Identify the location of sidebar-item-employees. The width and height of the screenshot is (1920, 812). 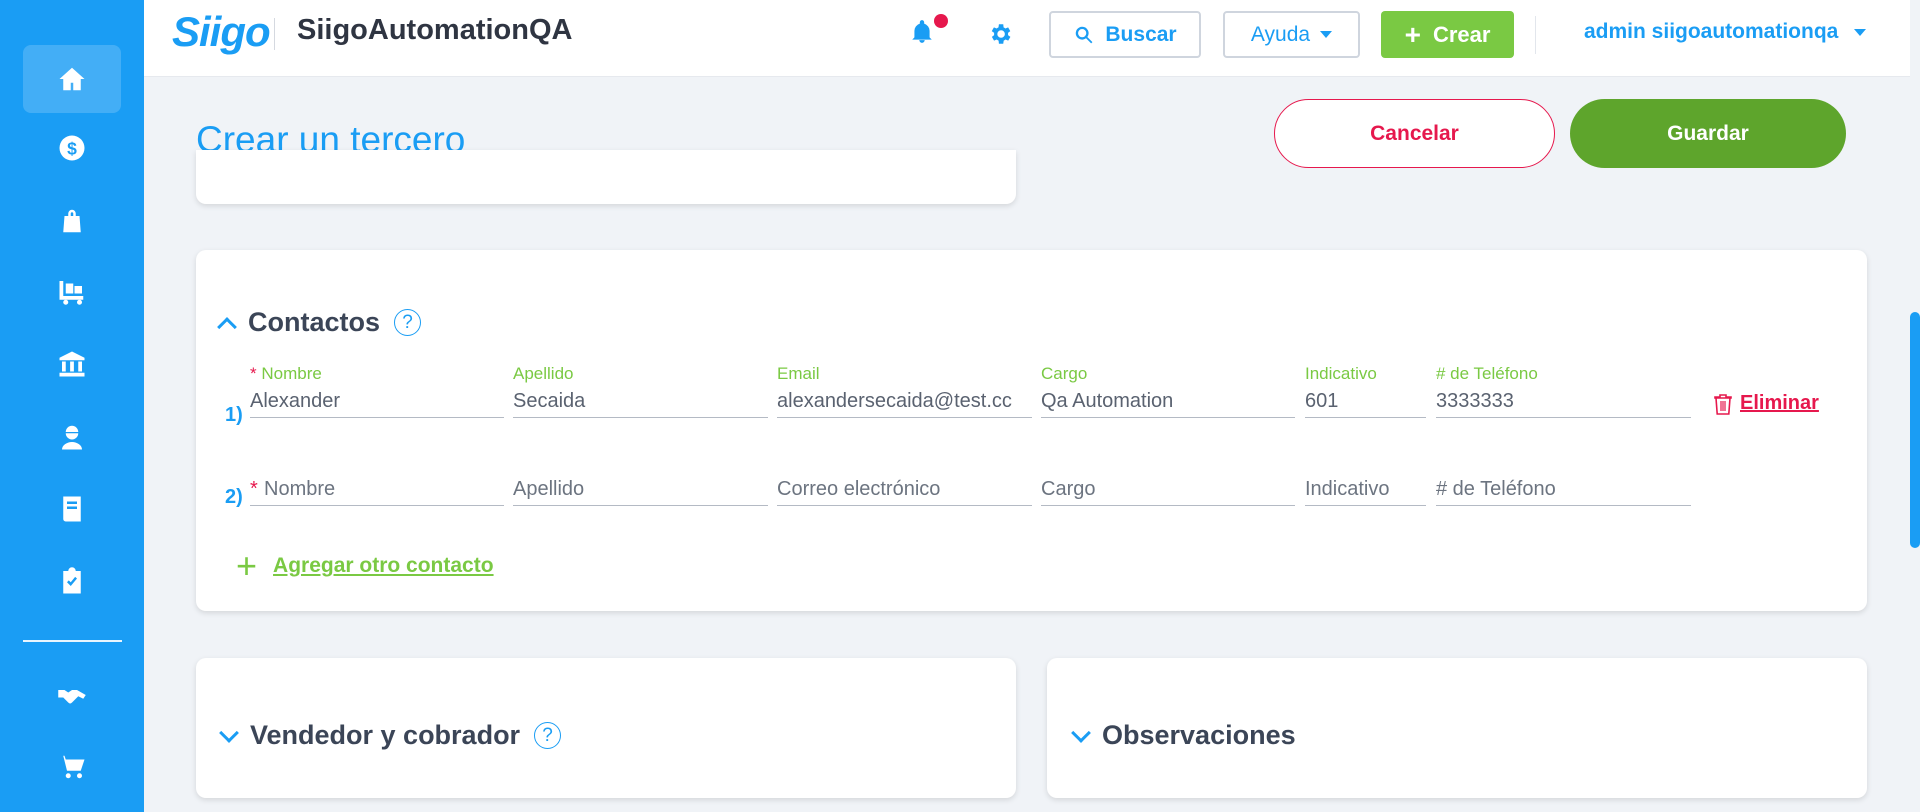
(72, 437).